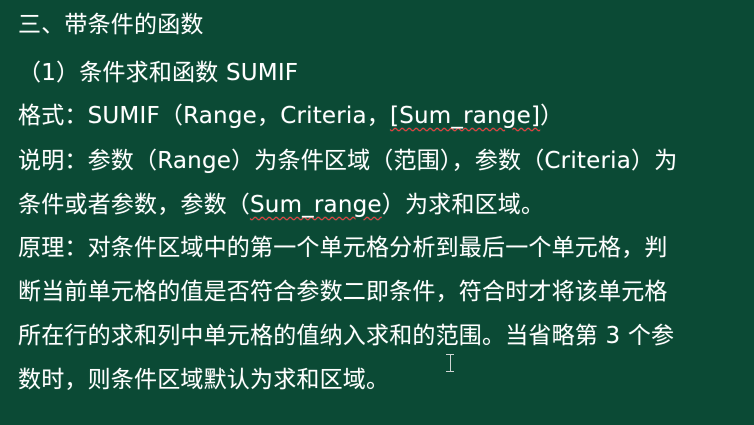  What do you see at coordinates (158, 73) in the screenshot?
I see `subsection-title: （1）条件求和函数 SUMIF` at bounding box center [158, 73].